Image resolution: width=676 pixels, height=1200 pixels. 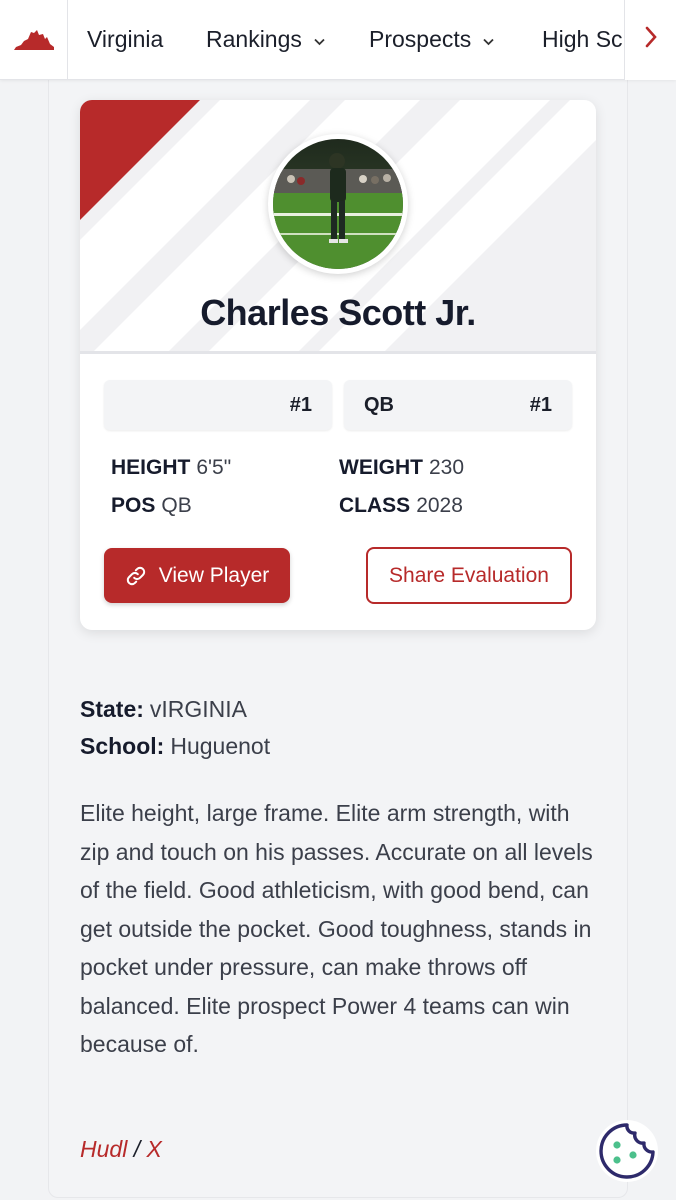 I want to click on stat-position: POS QB, so click(x=151, y=506).